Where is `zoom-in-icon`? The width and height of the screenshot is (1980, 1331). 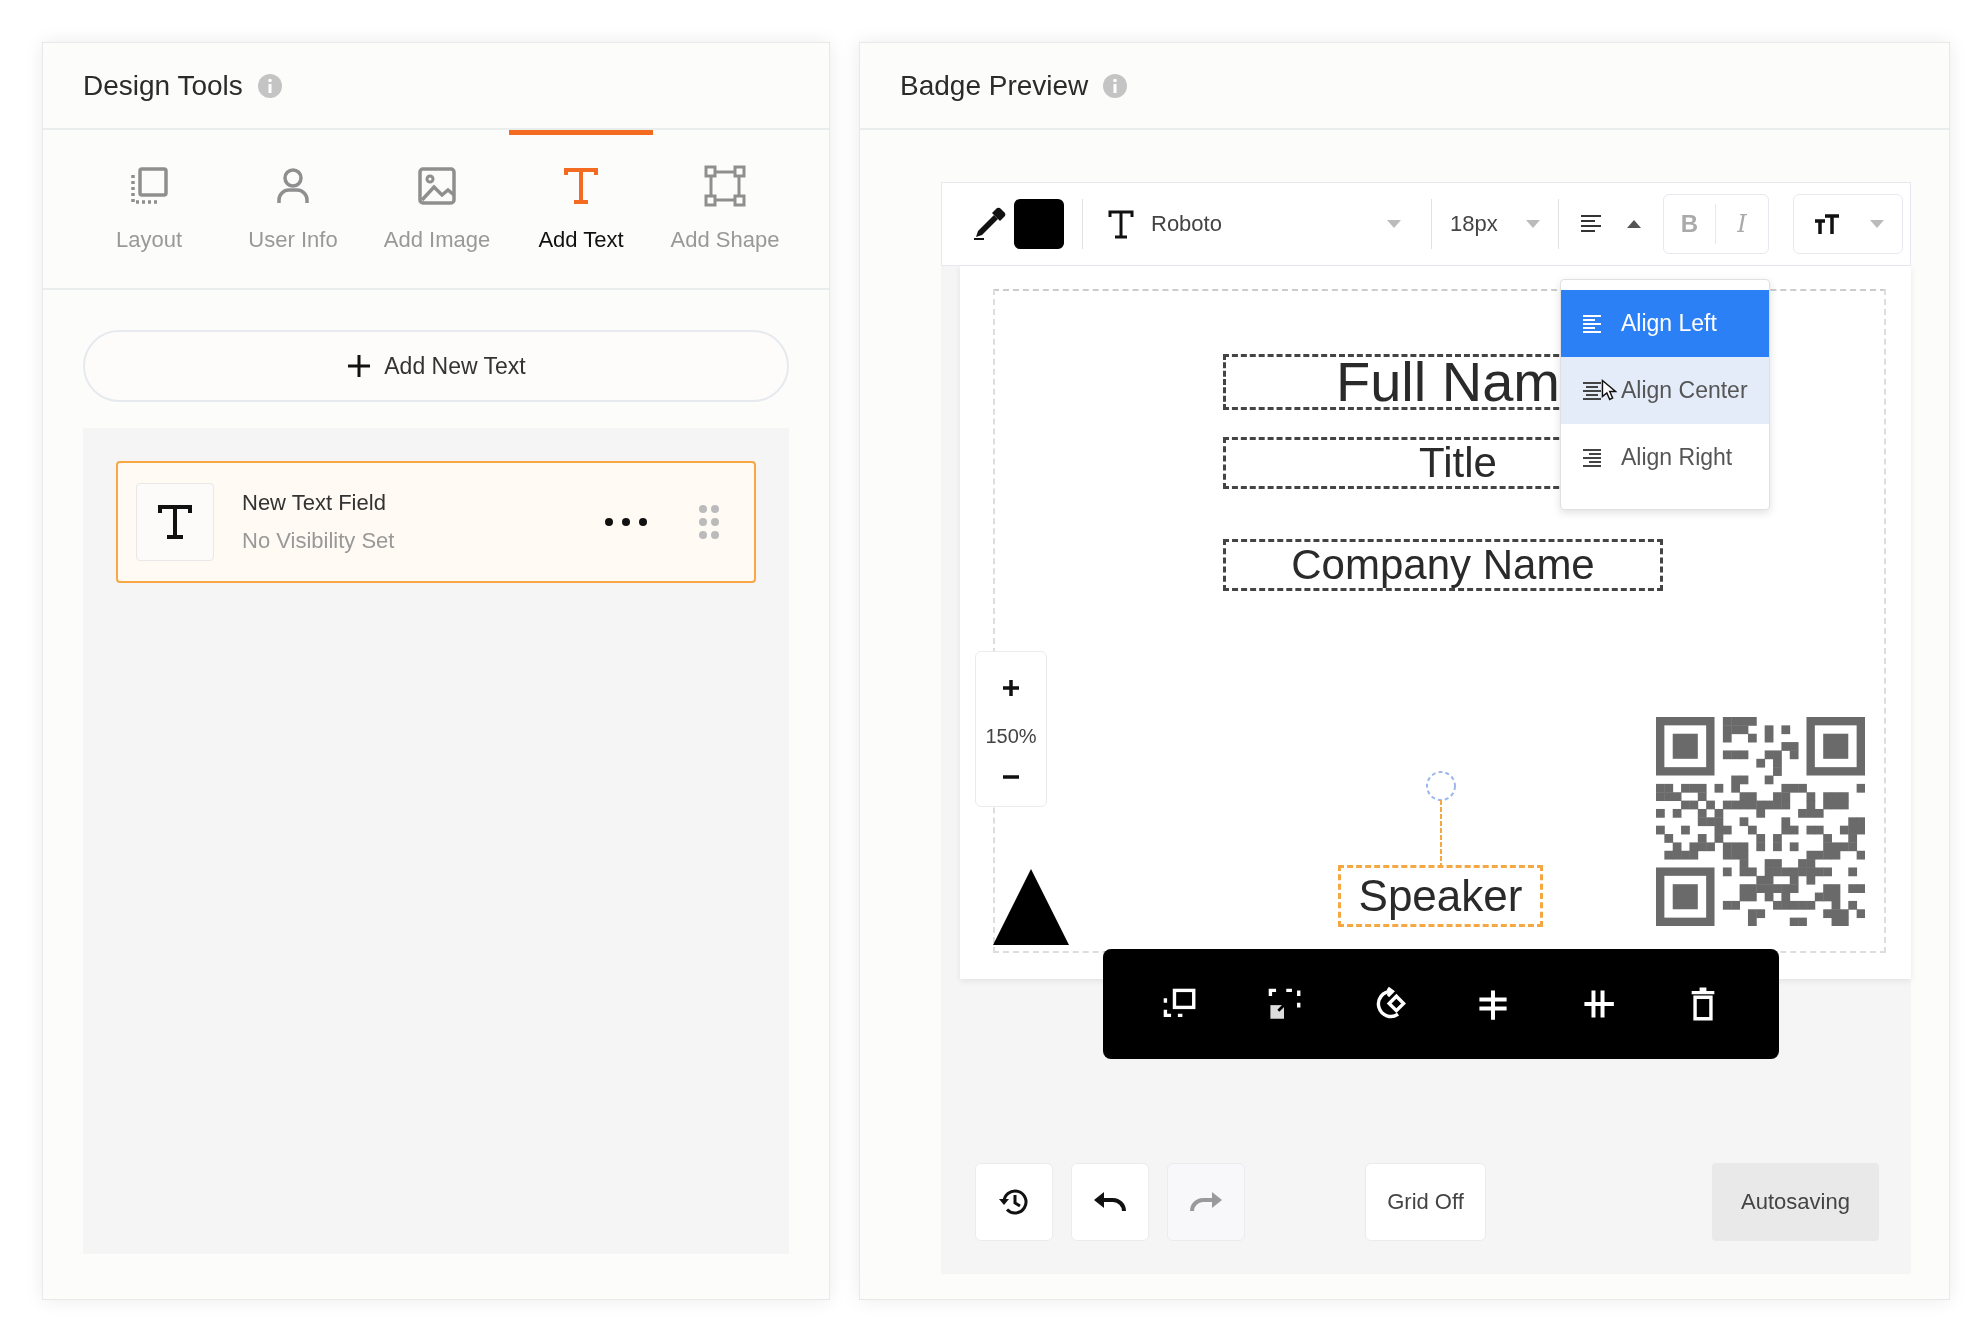 zoom-in-icon is located at coordinates (1011, 688).